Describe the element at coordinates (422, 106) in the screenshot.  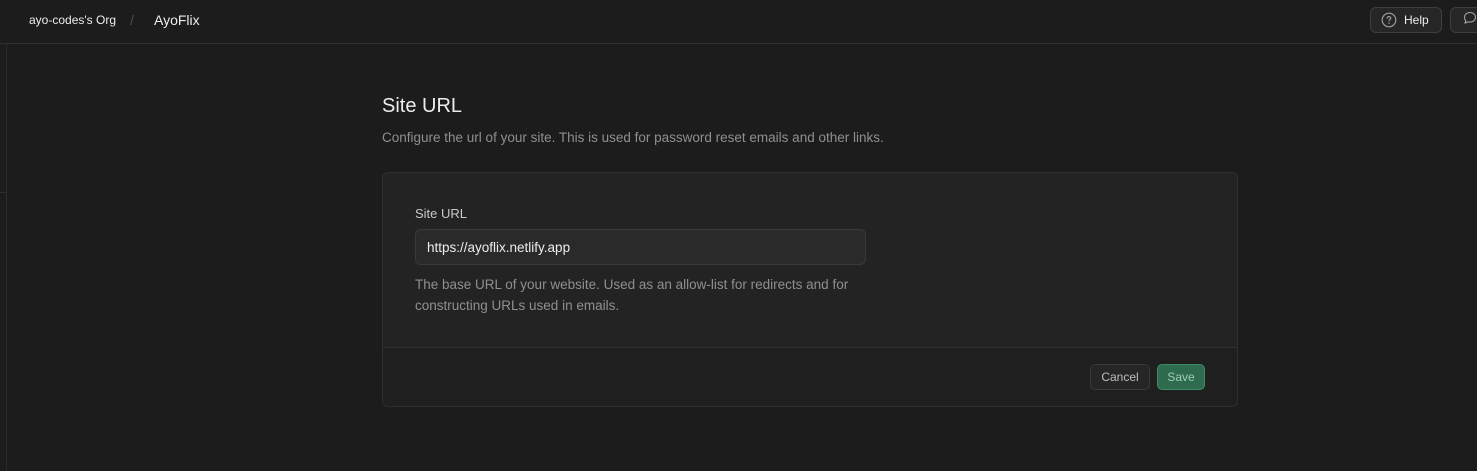
I see `section-title: Site URL` at that location.